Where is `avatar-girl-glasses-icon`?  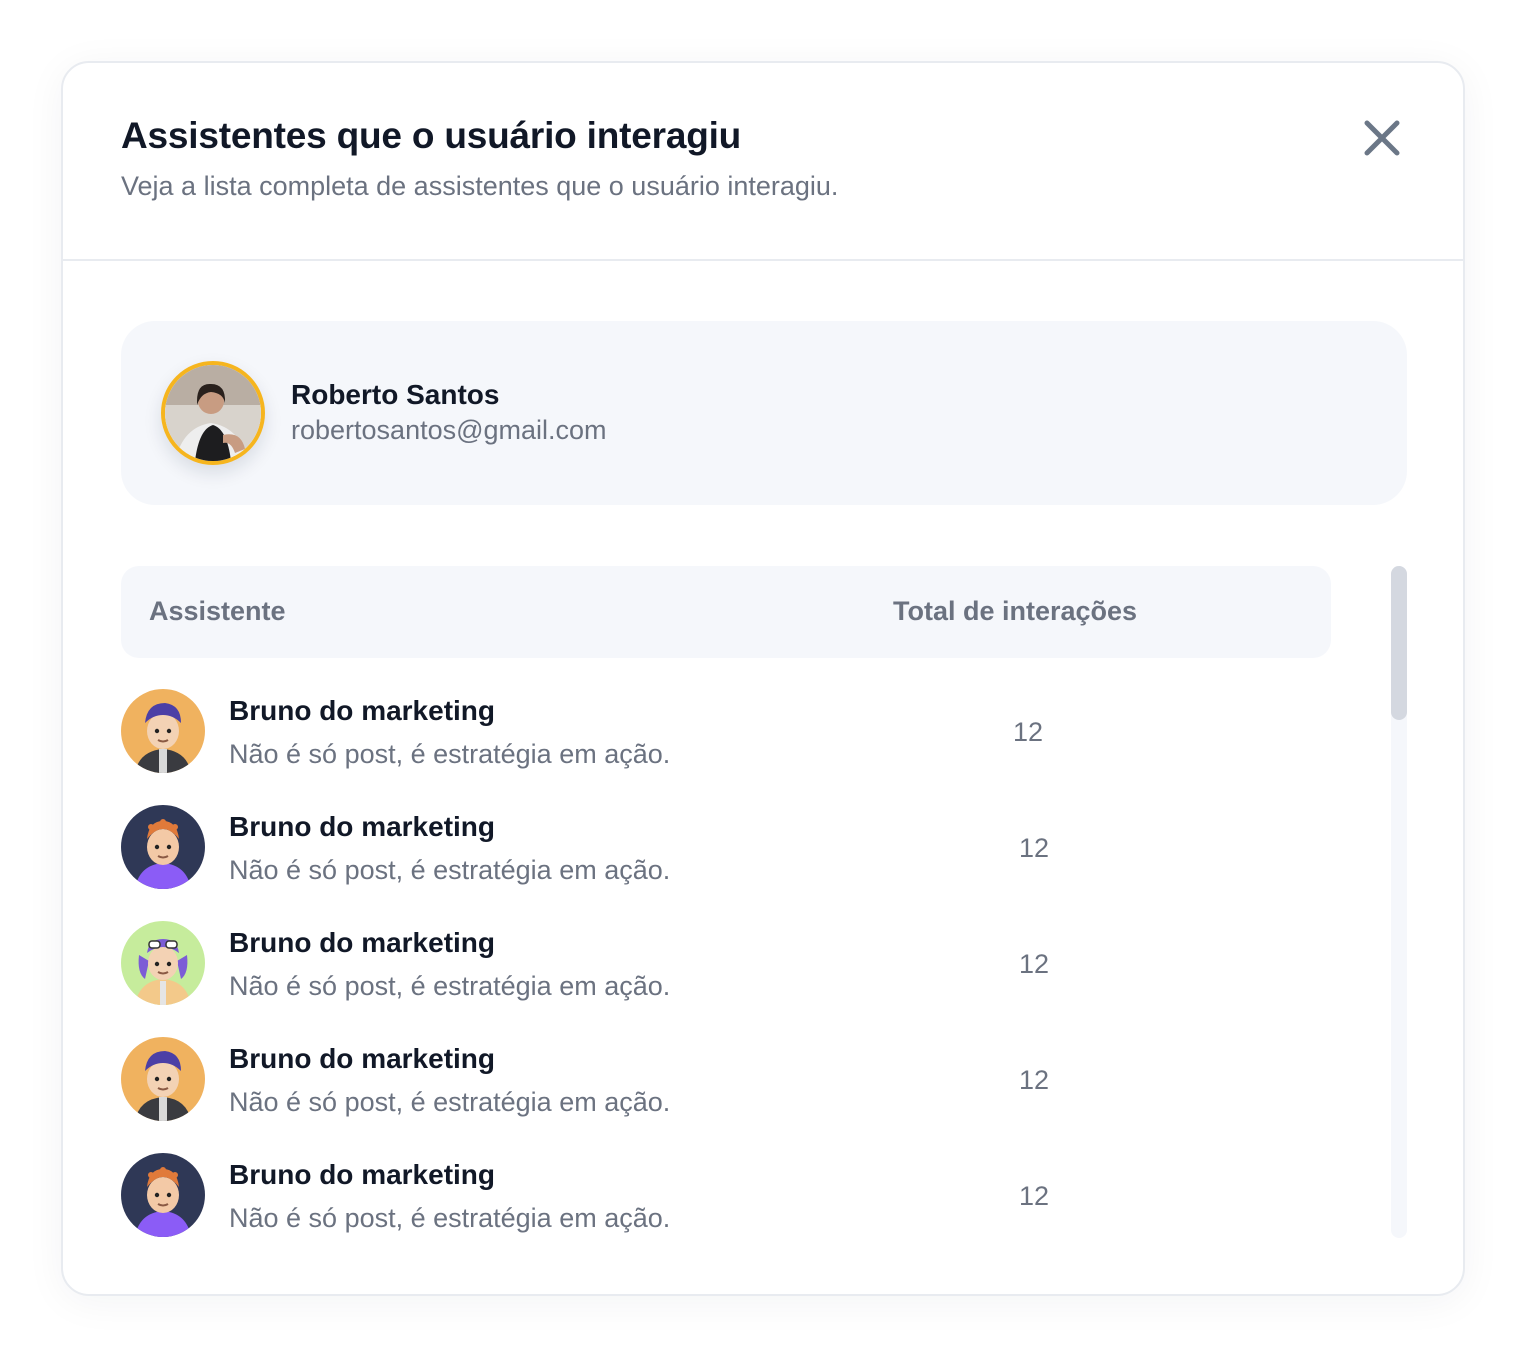 avatar-girl-glasses-icon is located at coordinates (163, 963).